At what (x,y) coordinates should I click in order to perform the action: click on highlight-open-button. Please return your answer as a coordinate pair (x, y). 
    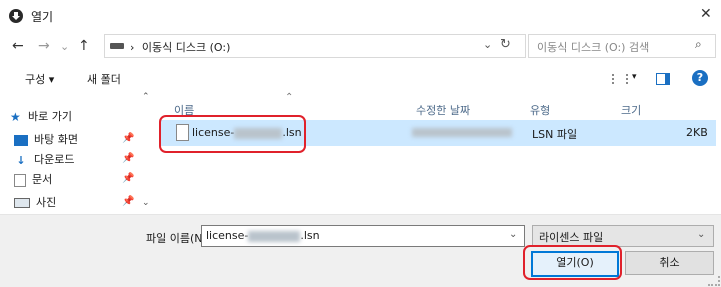
    Looking at the image, I should click on (572, 262).